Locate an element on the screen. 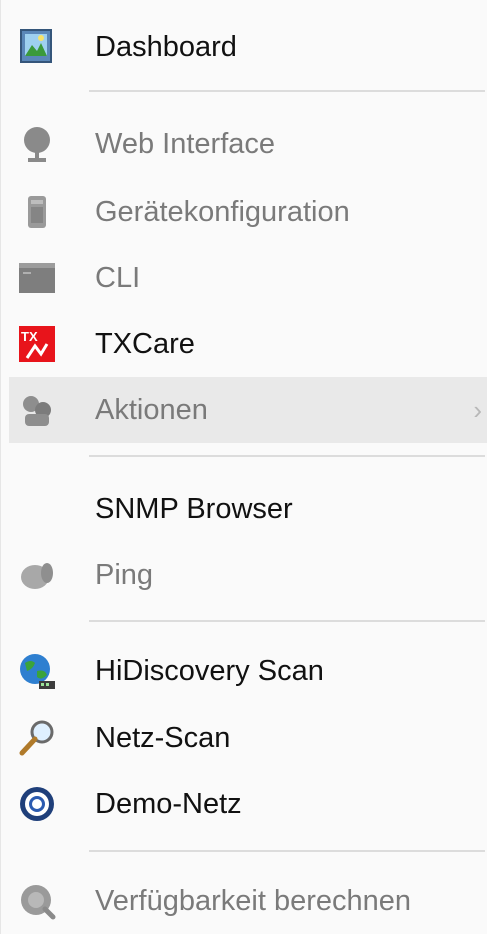 This screenshot has height=934, width=487. menu-item-aktionen: Aktionen › is located at coordinates (248, 410).